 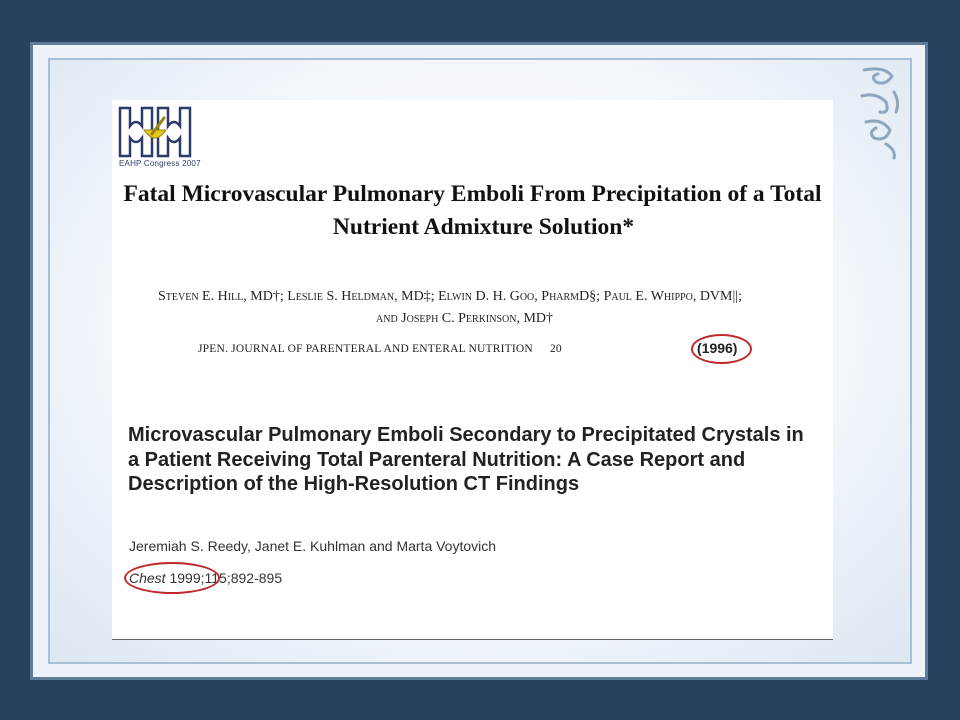 I want to click on year-highlight-ring-1996, so click(x=721, y=349).